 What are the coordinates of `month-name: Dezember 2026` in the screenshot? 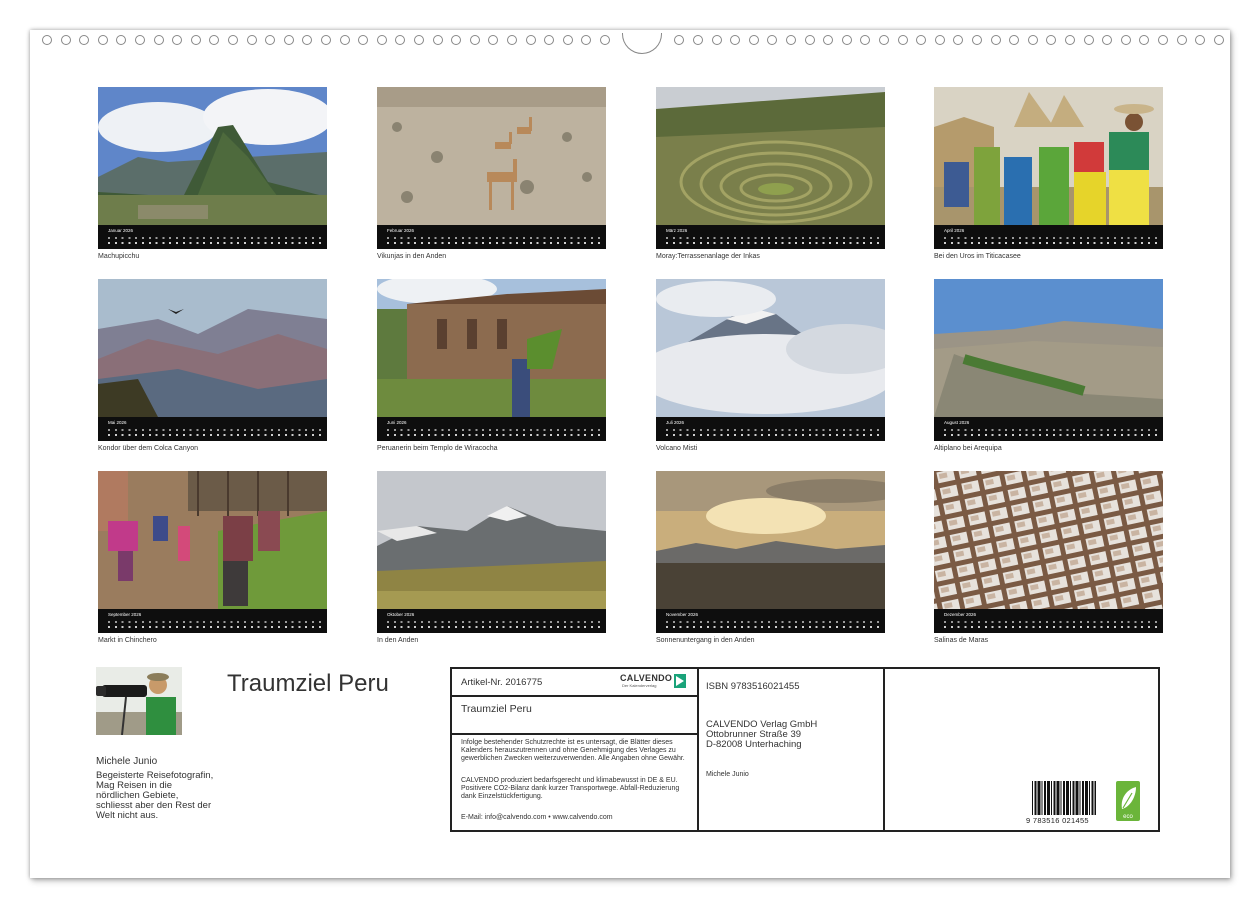 It's located at (960, 614).